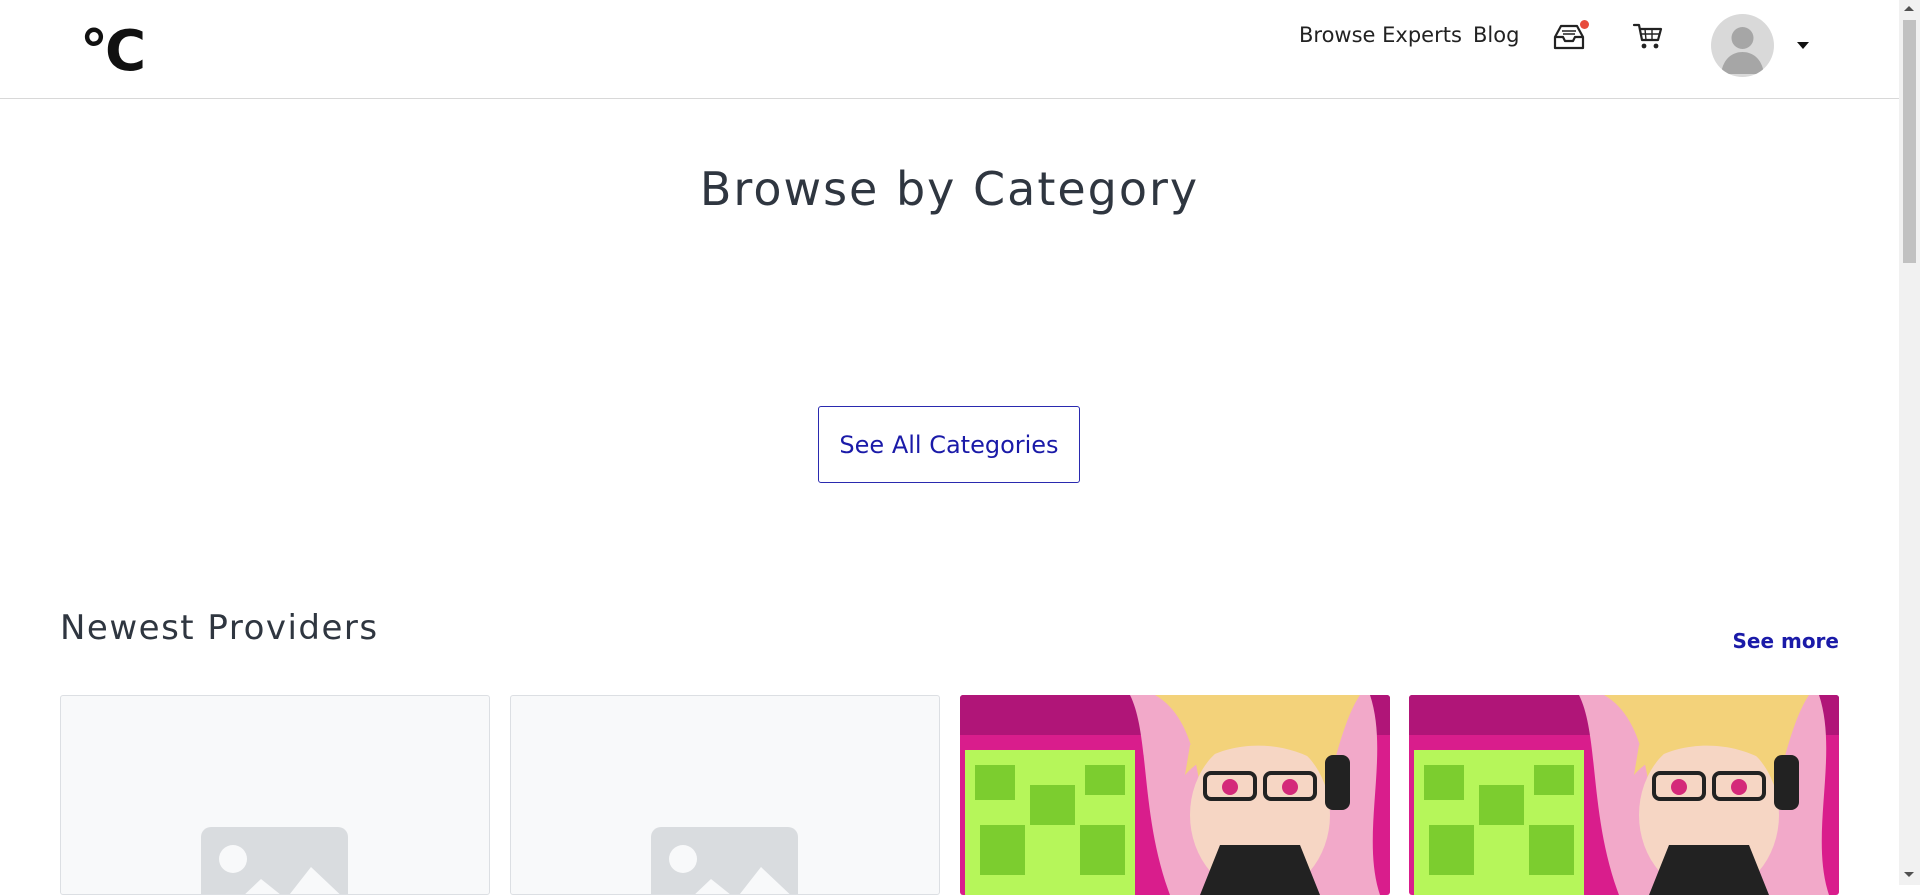  What do you see at coordinates (1496, 35) in the screenshot?
I see `nav-blog-link: Blog` at bounding box center [1496, 35].